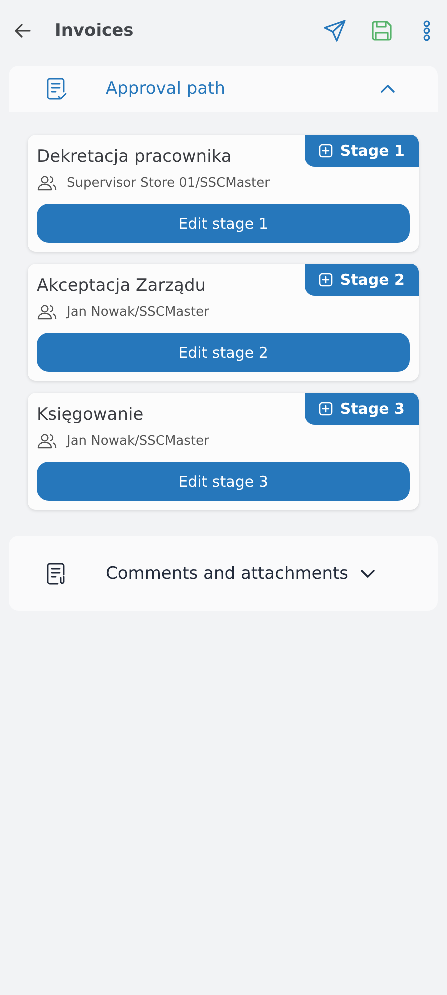  Describe the element at coordinates (95, 31) in the screenshot. I see `page-title: Invoices` at that location.